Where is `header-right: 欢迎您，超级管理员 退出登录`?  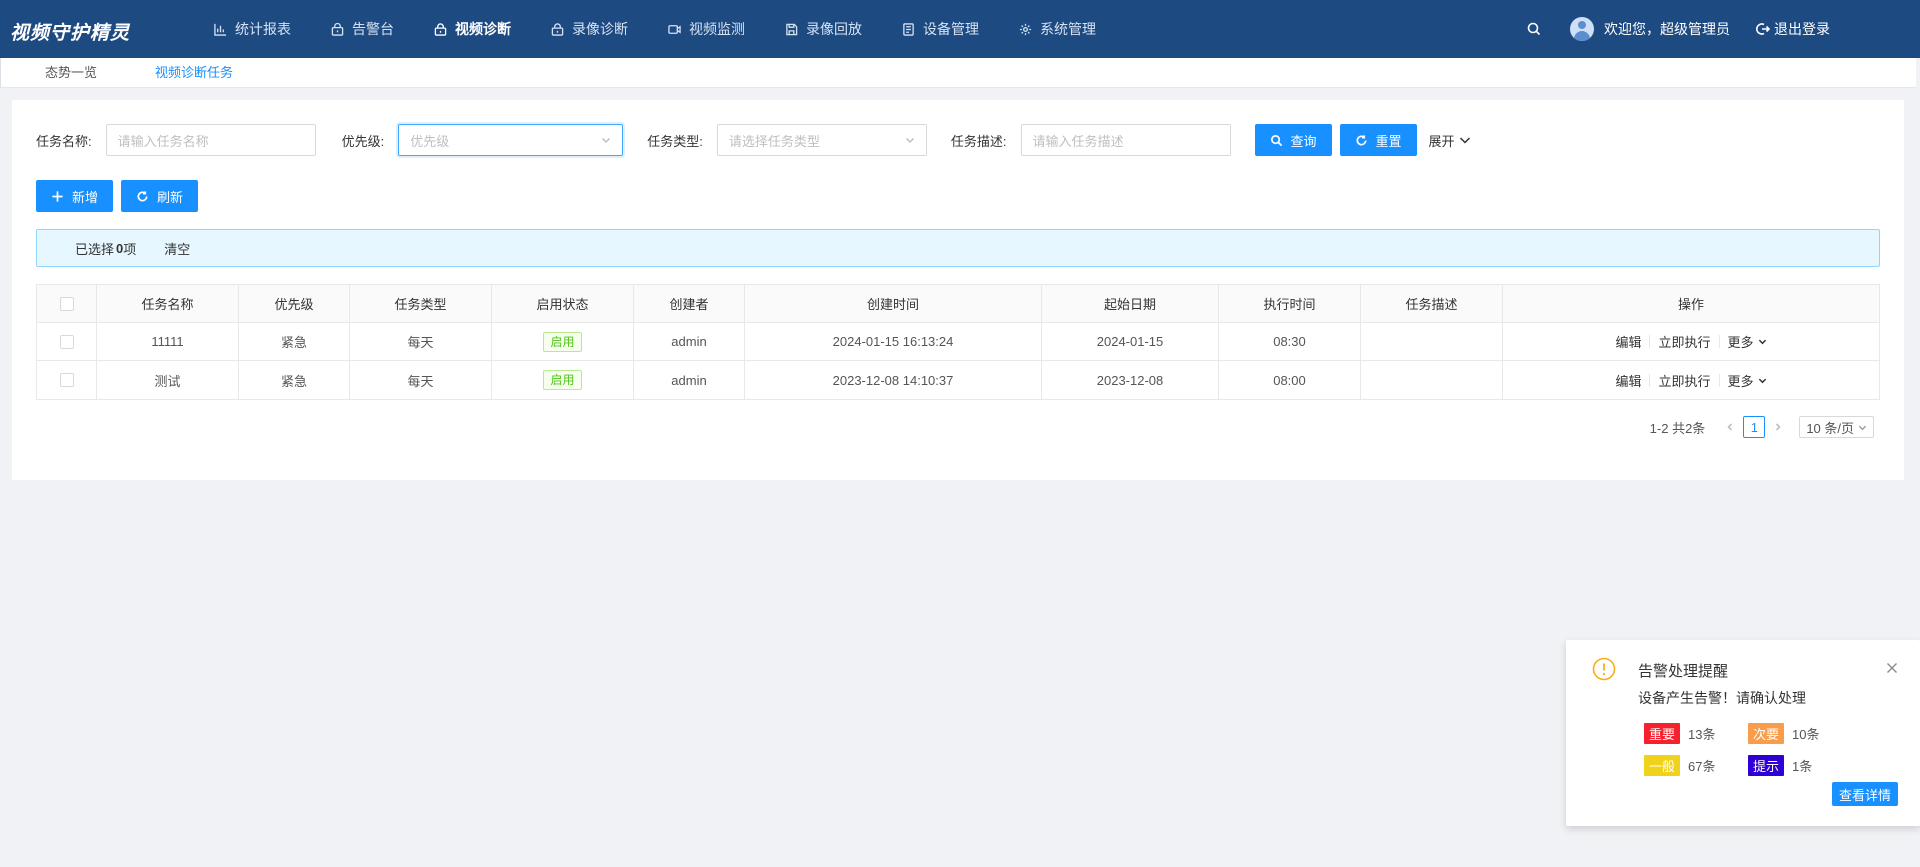
header-right: 欢迎您，超级管理员 退出登录 is located at coordinates (1678, 29).